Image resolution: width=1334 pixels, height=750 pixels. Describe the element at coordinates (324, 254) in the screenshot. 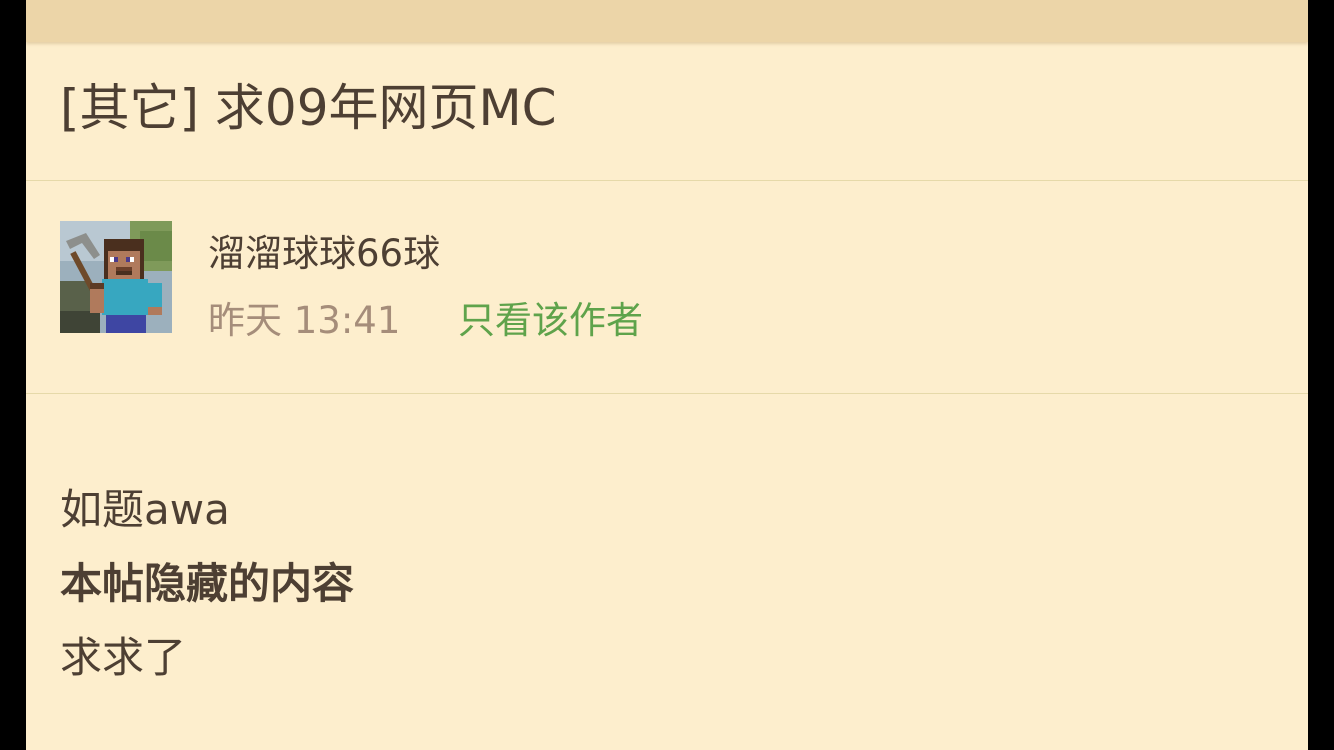

I see `author-name: 溜溜球球66球` at that location.